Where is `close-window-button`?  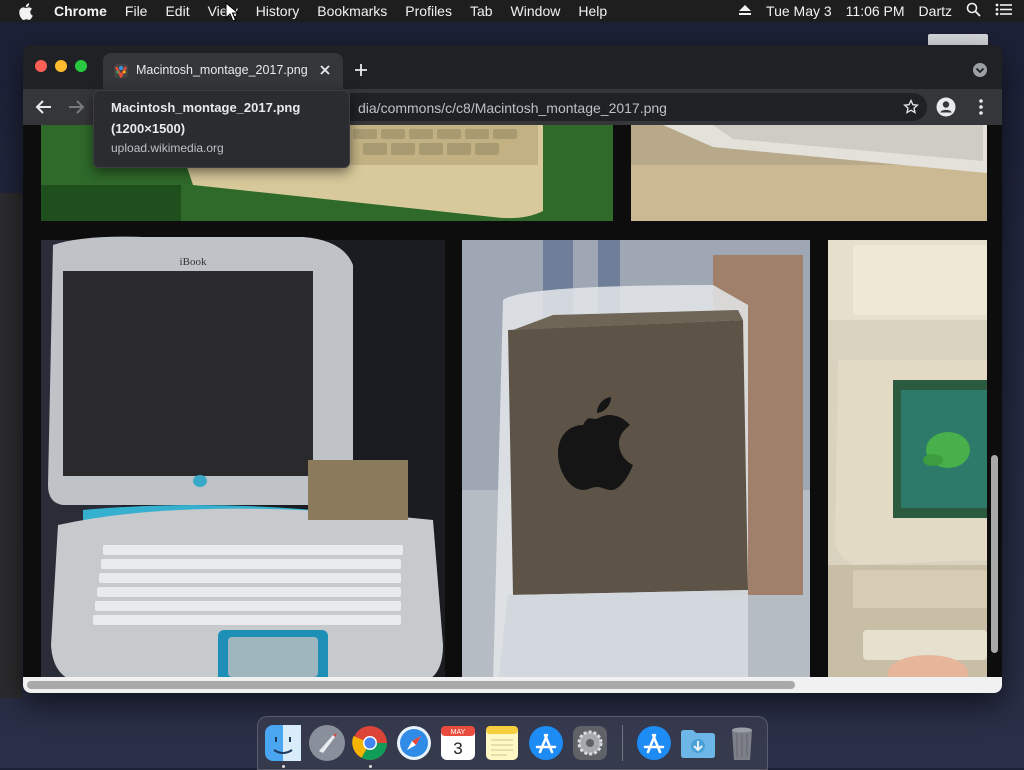 close-window-button is located at coordinates (41, 66).